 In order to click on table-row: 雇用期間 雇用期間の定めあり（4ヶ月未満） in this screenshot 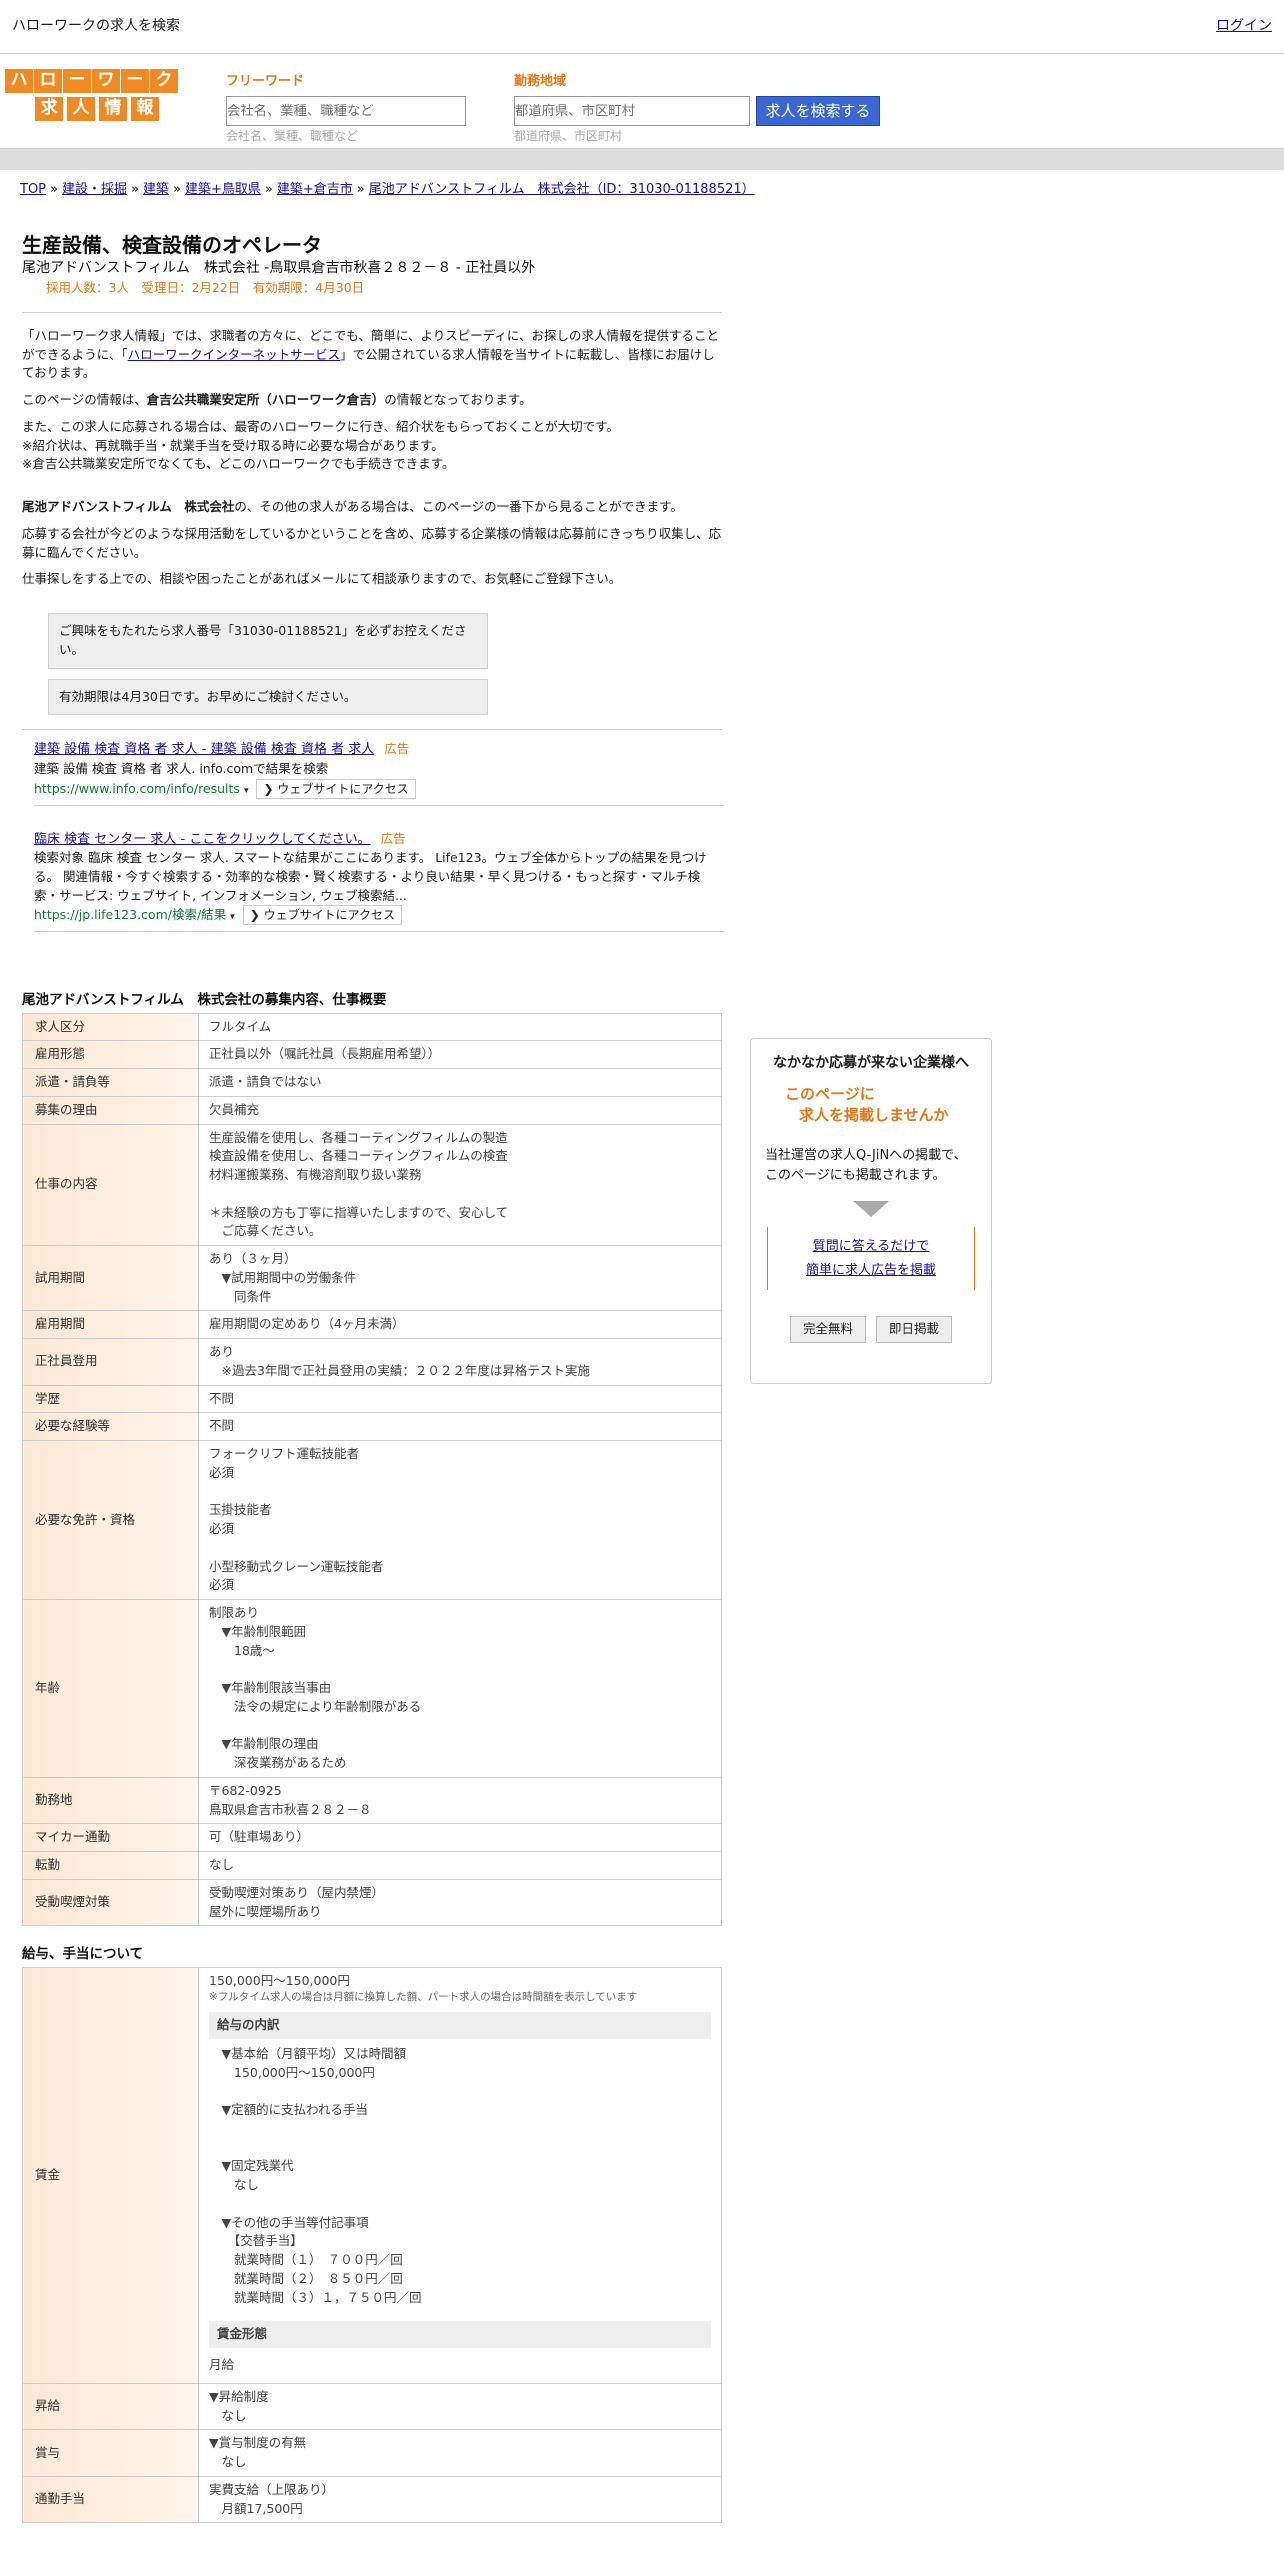, I will do `click(372, 1324)`.